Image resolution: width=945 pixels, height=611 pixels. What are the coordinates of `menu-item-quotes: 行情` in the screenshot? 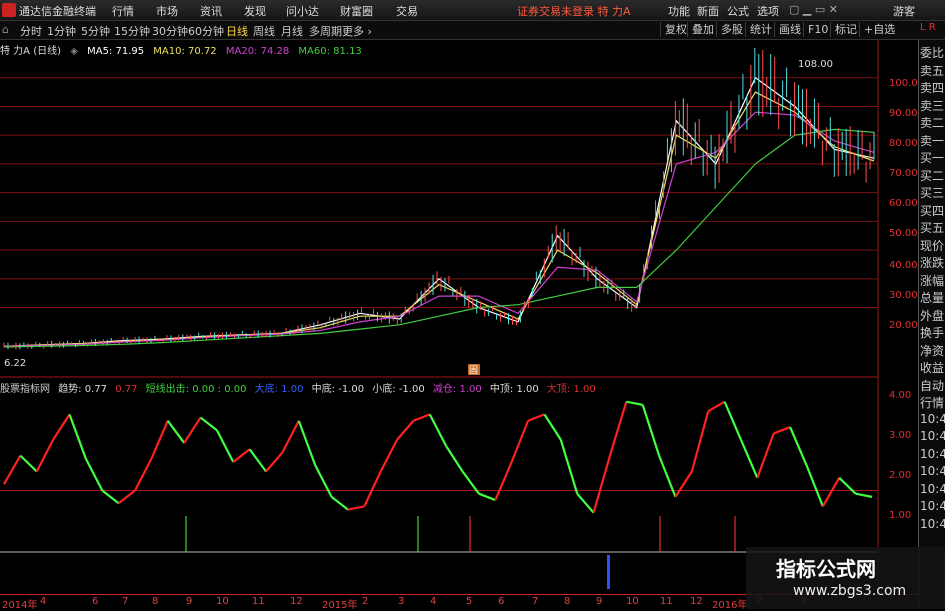 It's located at (123, 11).